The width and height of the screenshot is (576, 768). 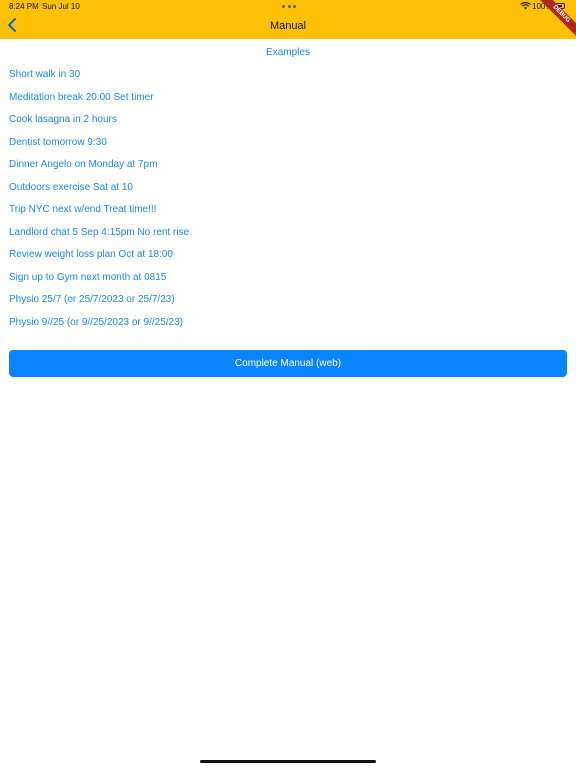 What do you see at coordinates (96, 322) in the screenshot?
I see `example-link: Physio 9//25 (or 9//25/2023 or 9//25/23)` at bounding box center [96, 322].